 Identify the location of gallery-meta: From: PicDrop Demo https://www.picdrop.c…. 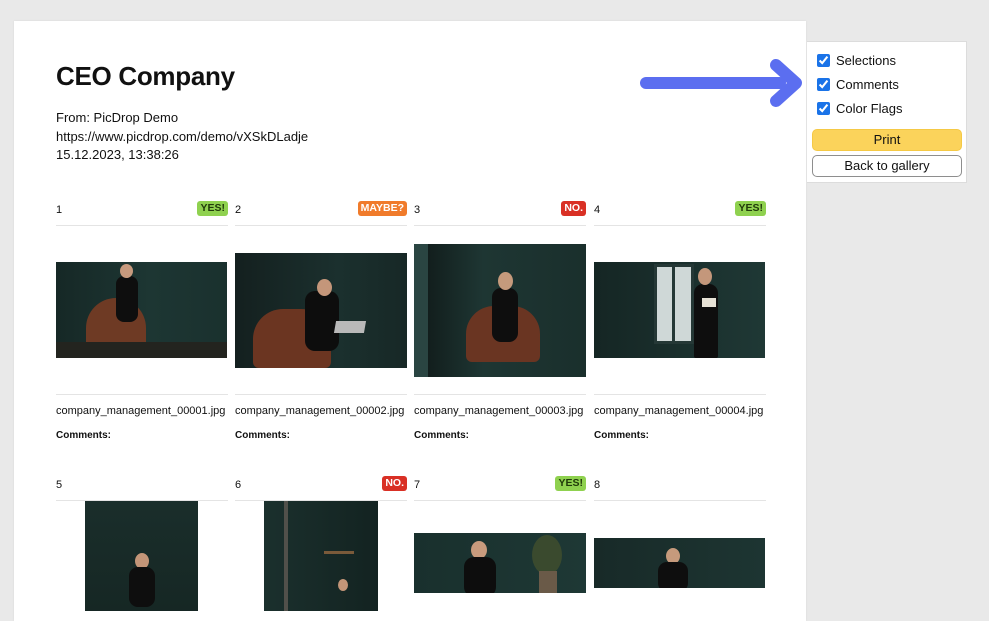
(182, 137).